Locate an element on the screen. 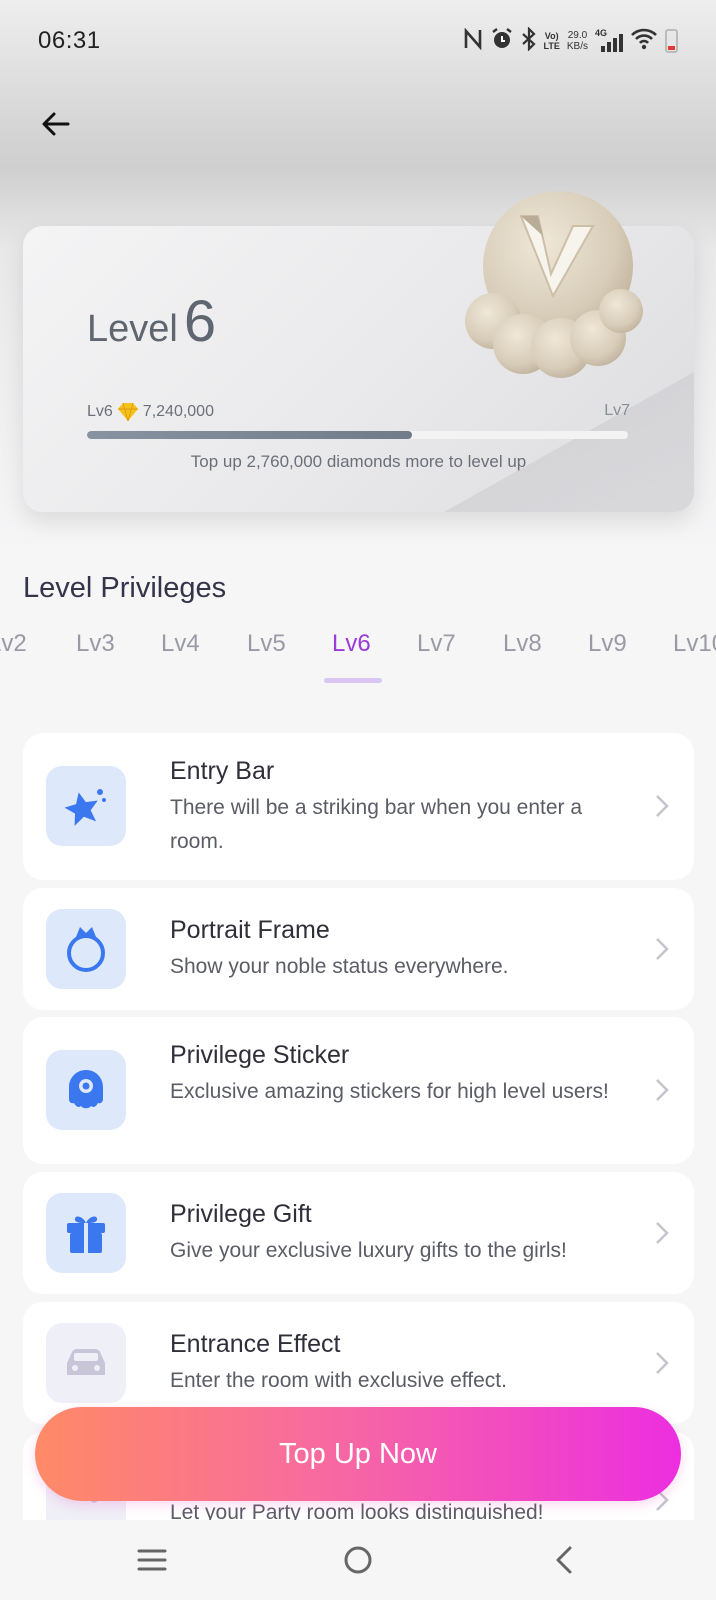 This screenshot has height=1600, width=716. diamond-amount: 7,240,000 is located at coordinates (178, 411).